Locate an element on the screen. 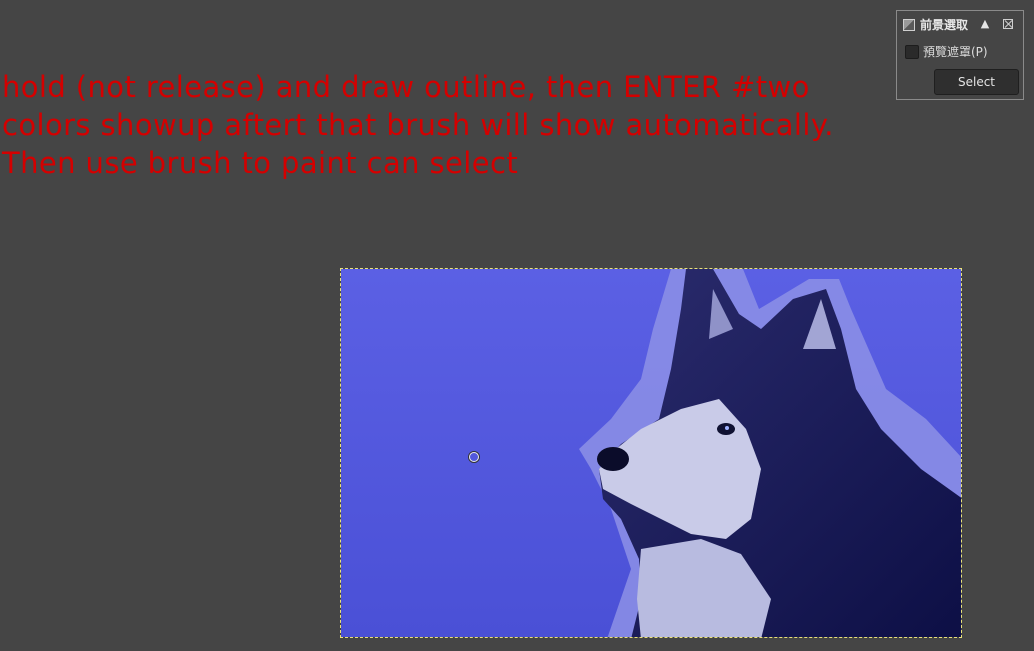 The height and width of the screenshot is (651, 1034). brush-cursor is located at coordinates (474, 457).